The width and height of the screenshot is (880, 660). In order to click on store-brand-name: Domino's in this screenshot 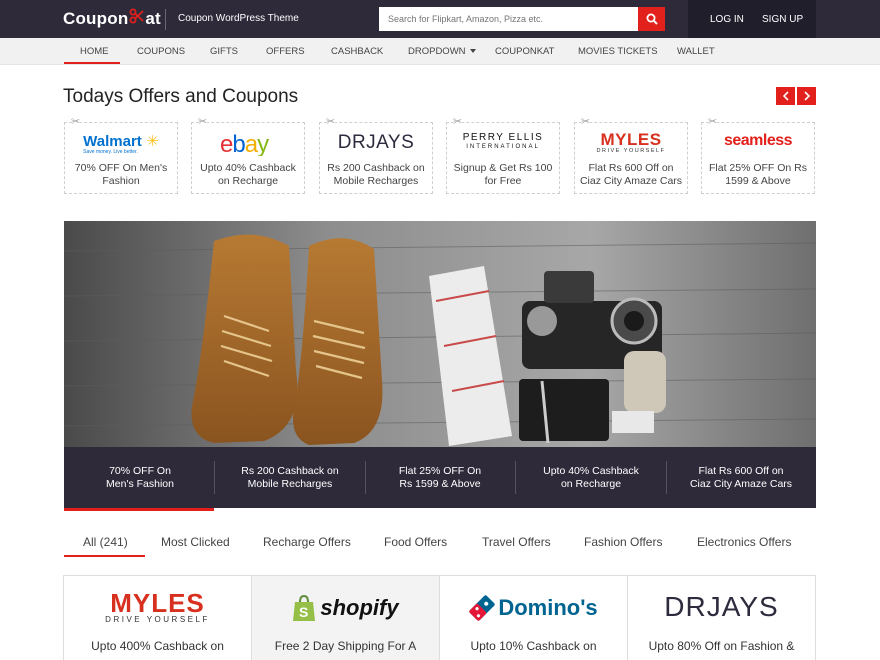, I will do `click(548, 607)`.